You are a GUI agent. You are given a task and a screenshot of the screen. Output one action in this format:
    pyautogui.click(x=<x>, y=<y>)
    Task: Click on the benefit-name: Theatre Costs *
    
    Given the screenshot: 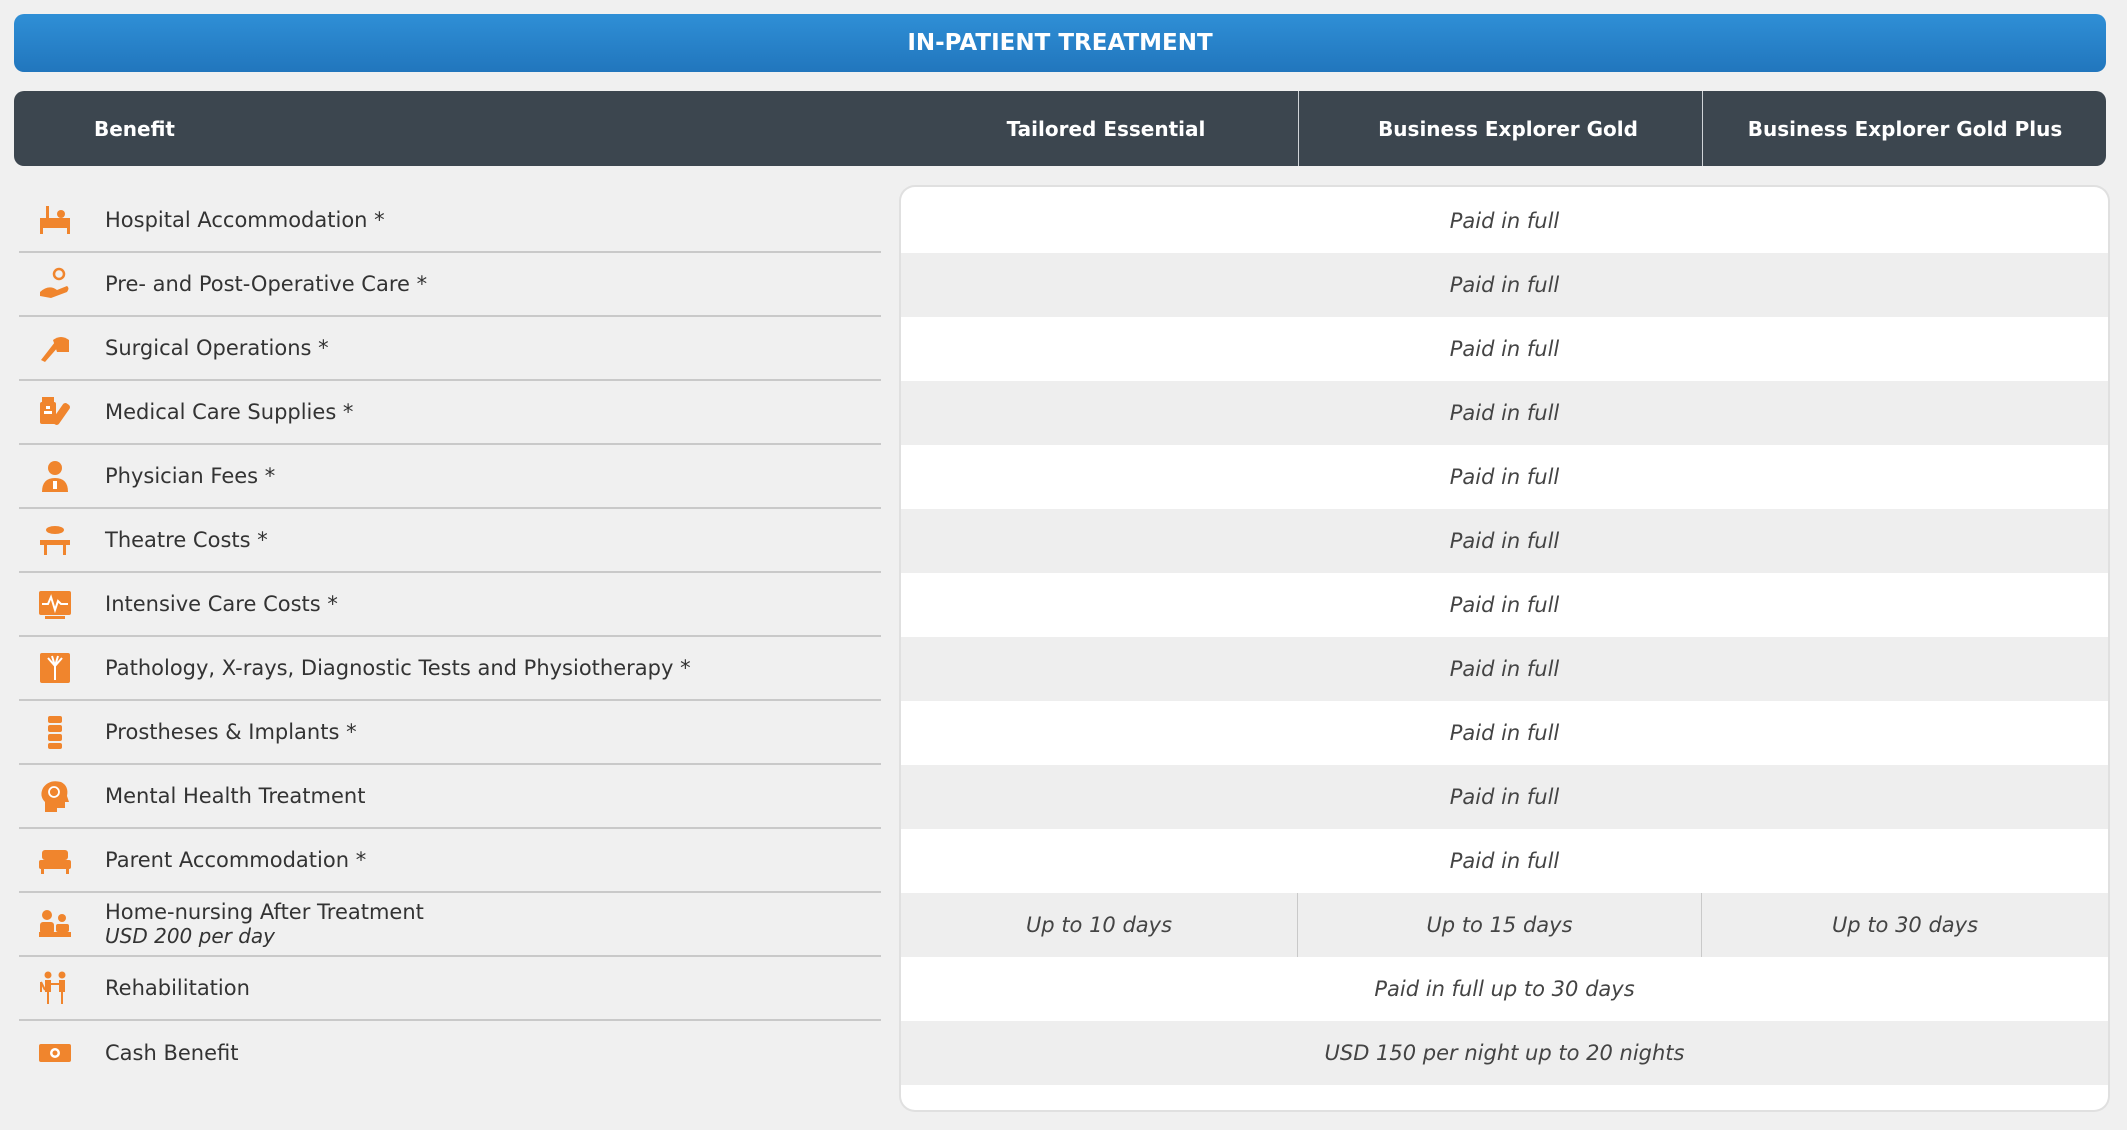 What is the action you would take?
    pyautogui.click(x=186, y=540)
    